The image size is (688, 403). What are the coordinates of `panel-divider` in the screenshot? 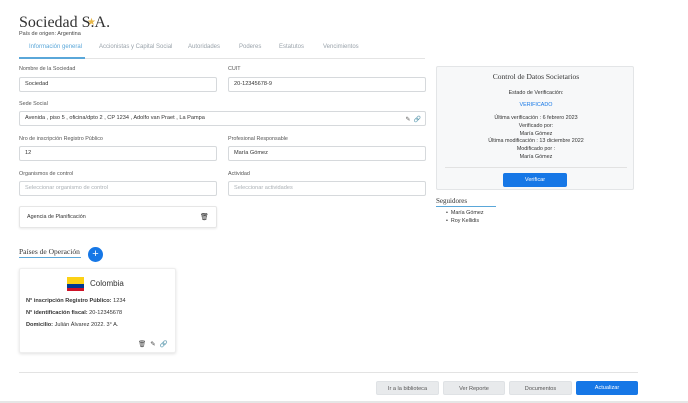 It's located at (536, 167).